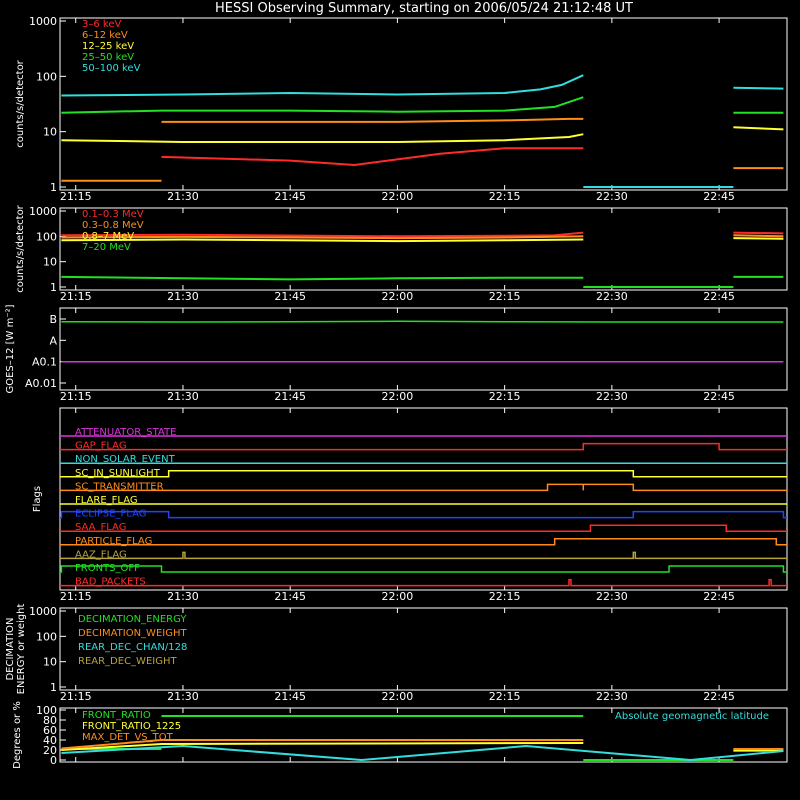 The image size is (800, 800). I want to click on flag-label: FRONTS_OFF, so click(107, 568).